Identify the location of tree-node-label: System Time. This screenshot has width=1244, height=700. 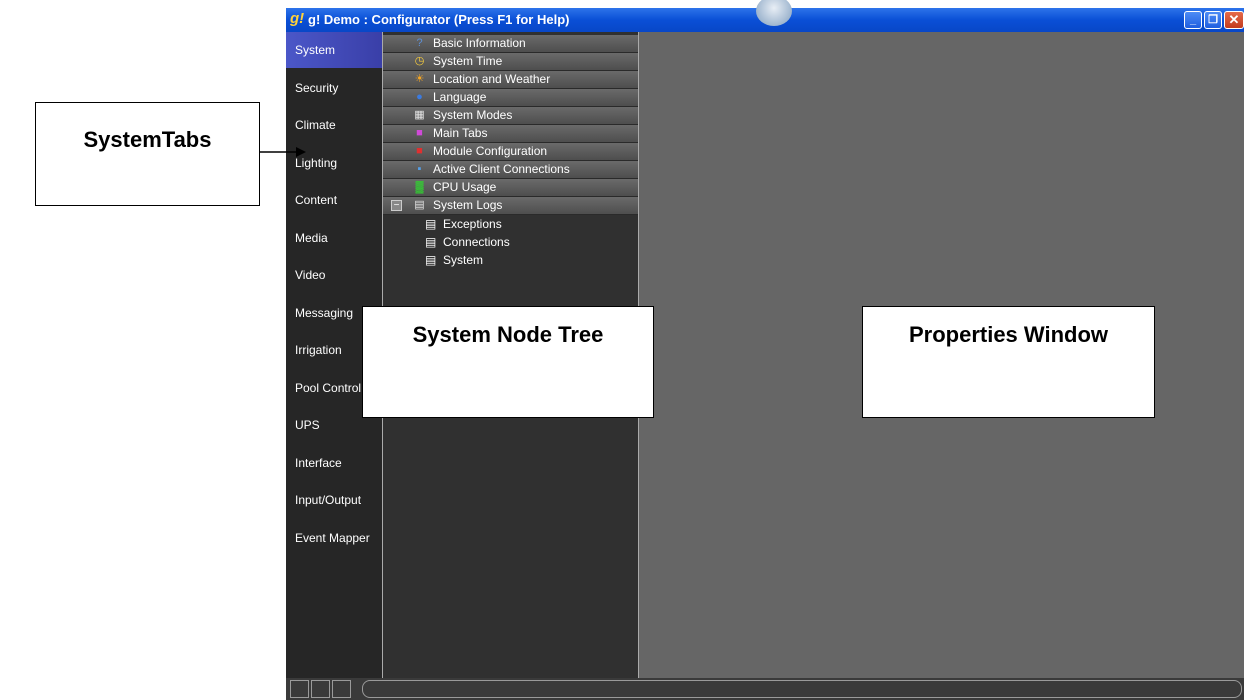
(468, 61).